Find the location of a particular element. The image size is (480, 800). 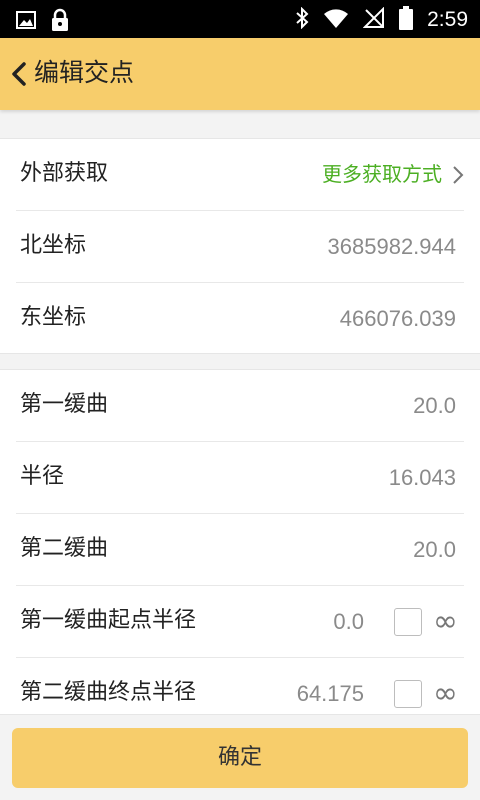

second-curve-end-radius-row: 第二缓曲终点半径 64.175 ∞ is located at coordinates (240, 686).